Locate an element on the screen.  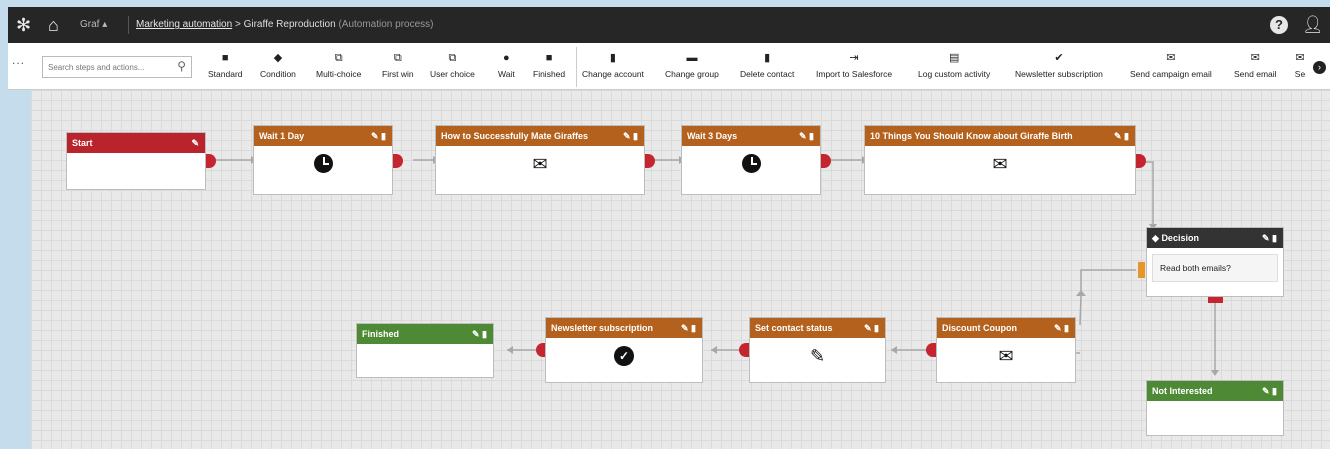
tool-label: Se is located at coordinates (1300, 74).